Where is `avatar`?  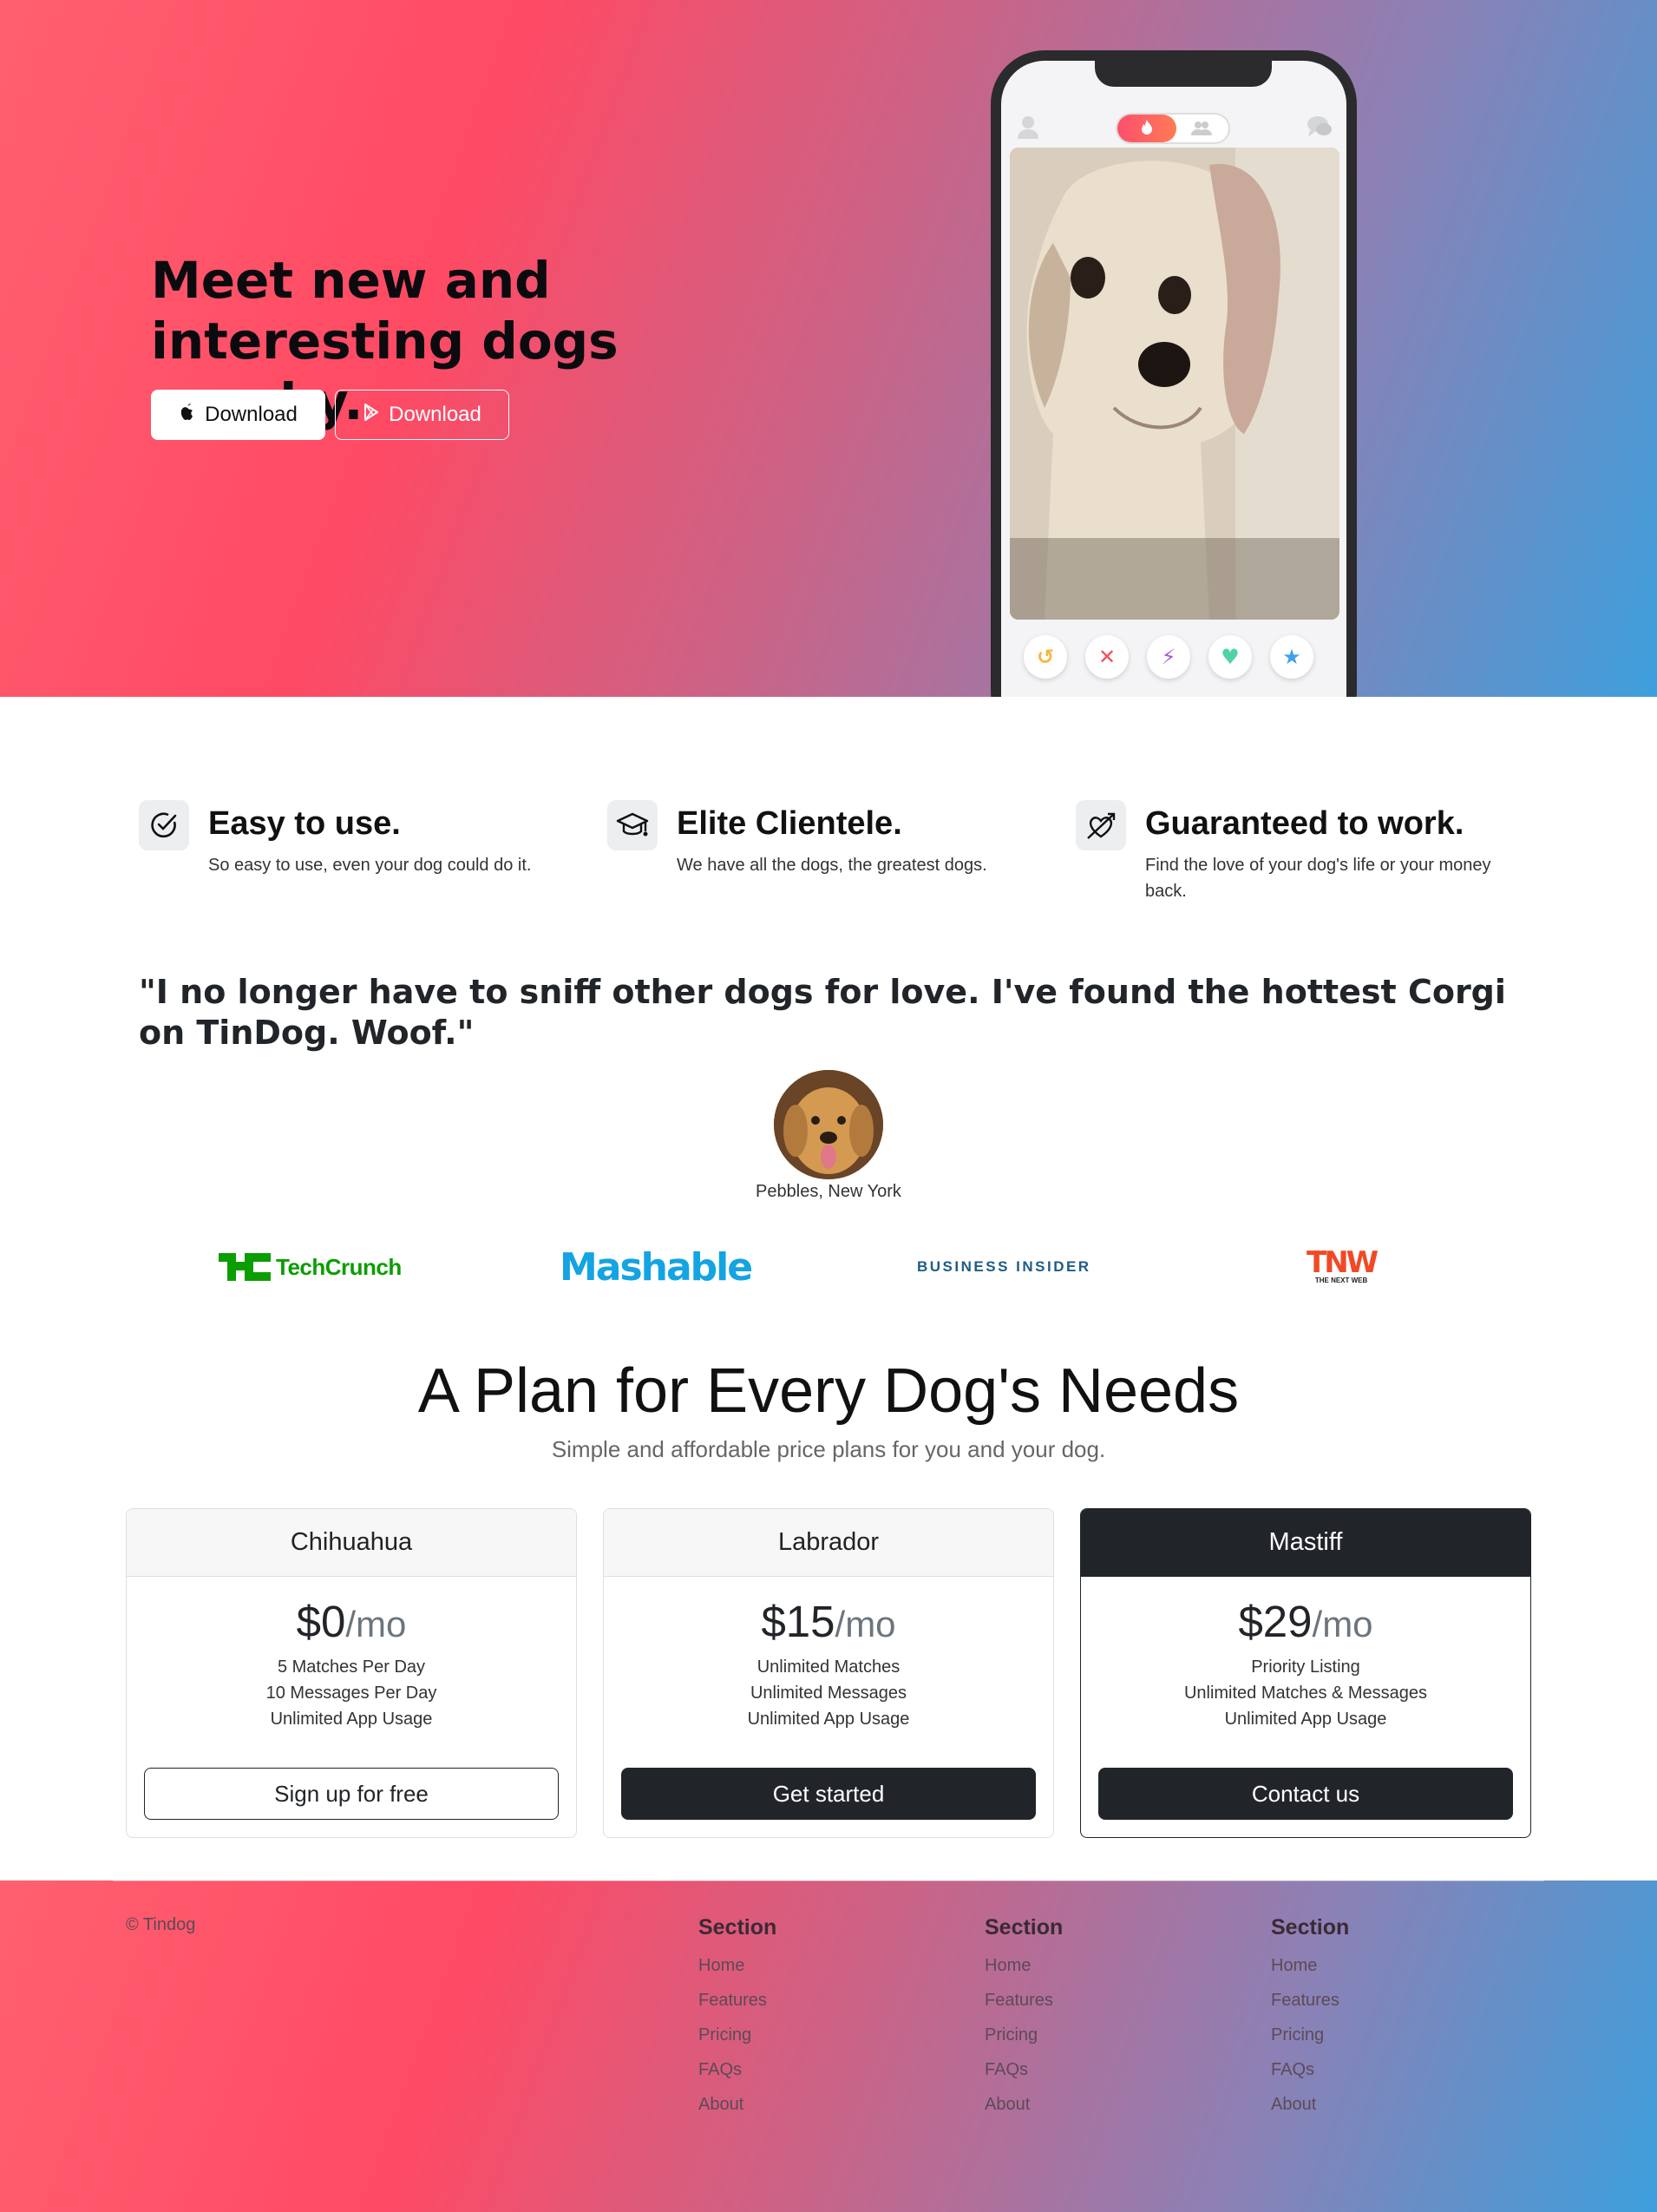
avatar is located at coordinates (828, 1124).